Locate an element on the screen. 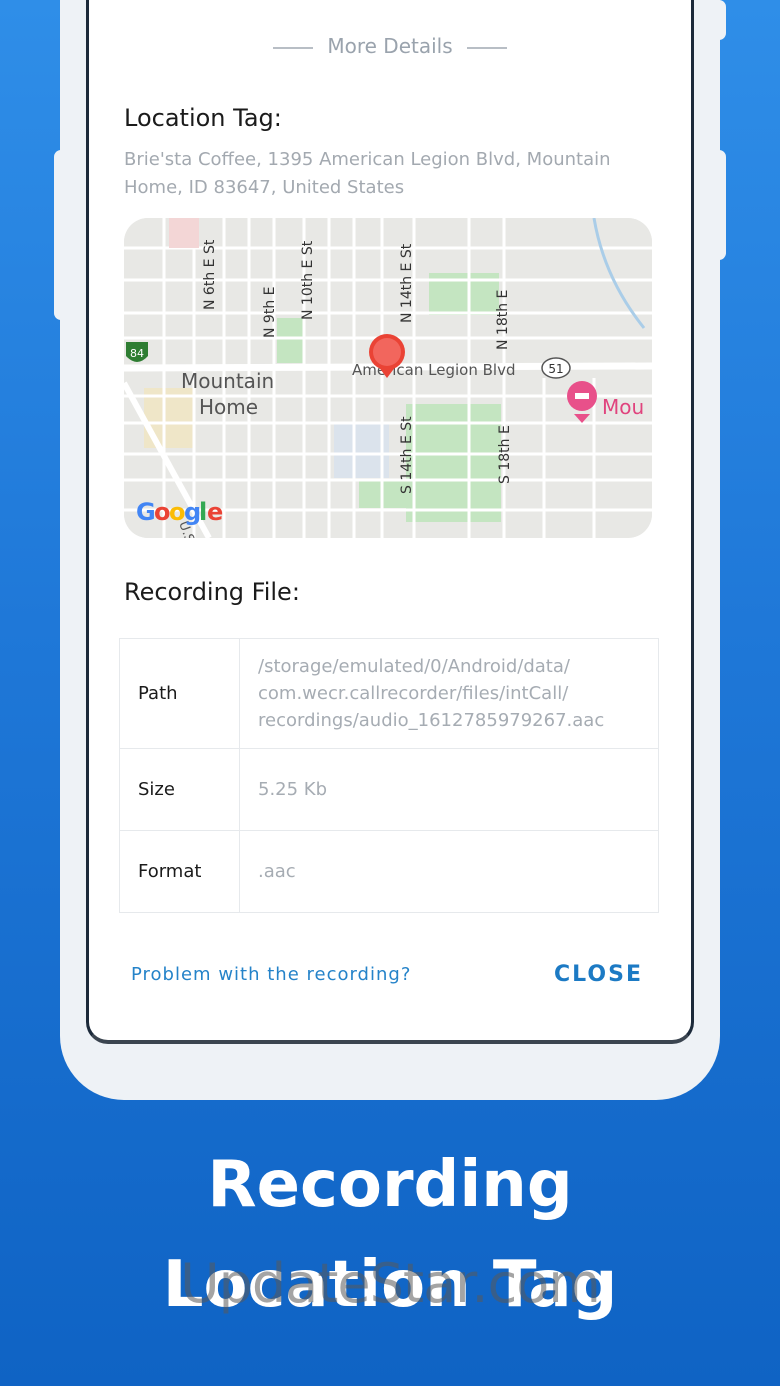  street-label: N 10th E St is located at coordinates (308, 280).